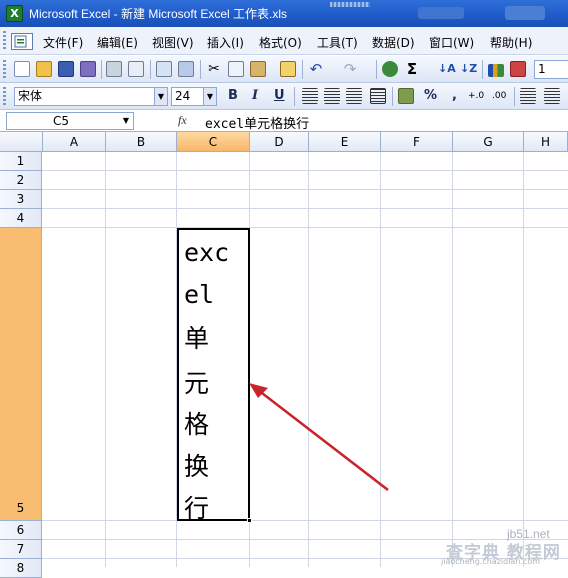  I want to click on annotation-arrow-icon, so click(319, 437).